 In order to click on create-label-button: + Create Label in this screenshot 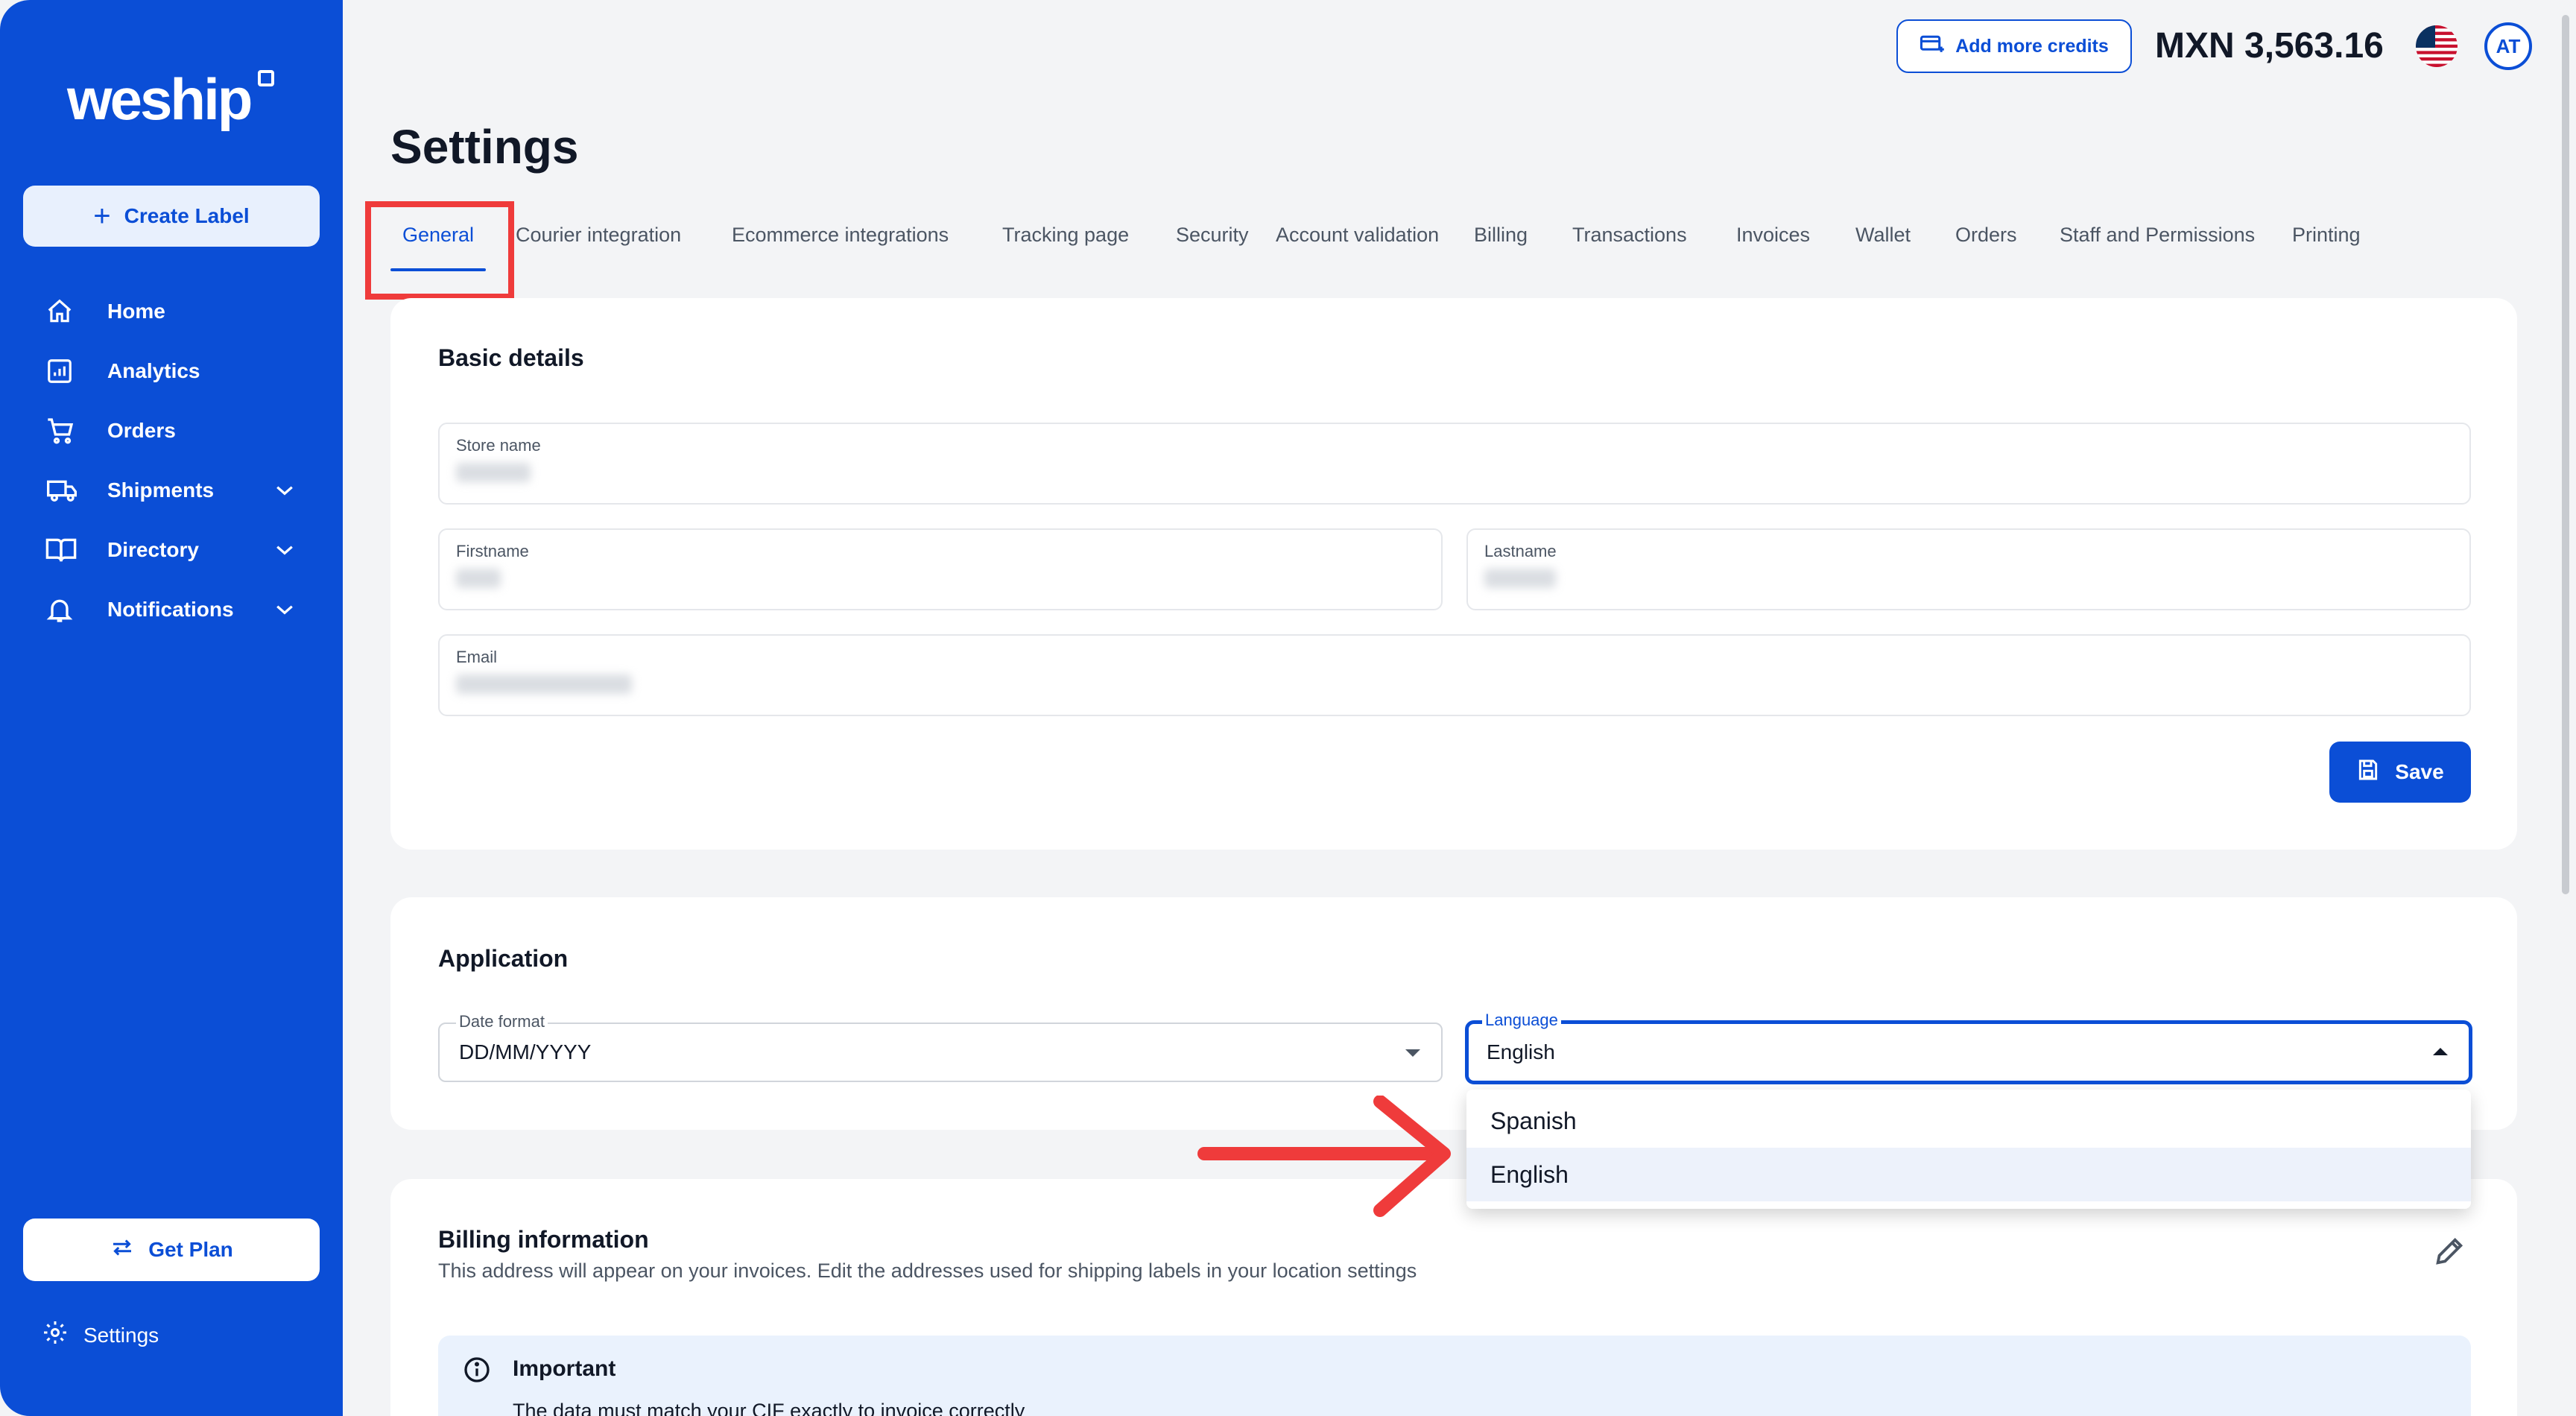, I will do `click(171, 216)`.